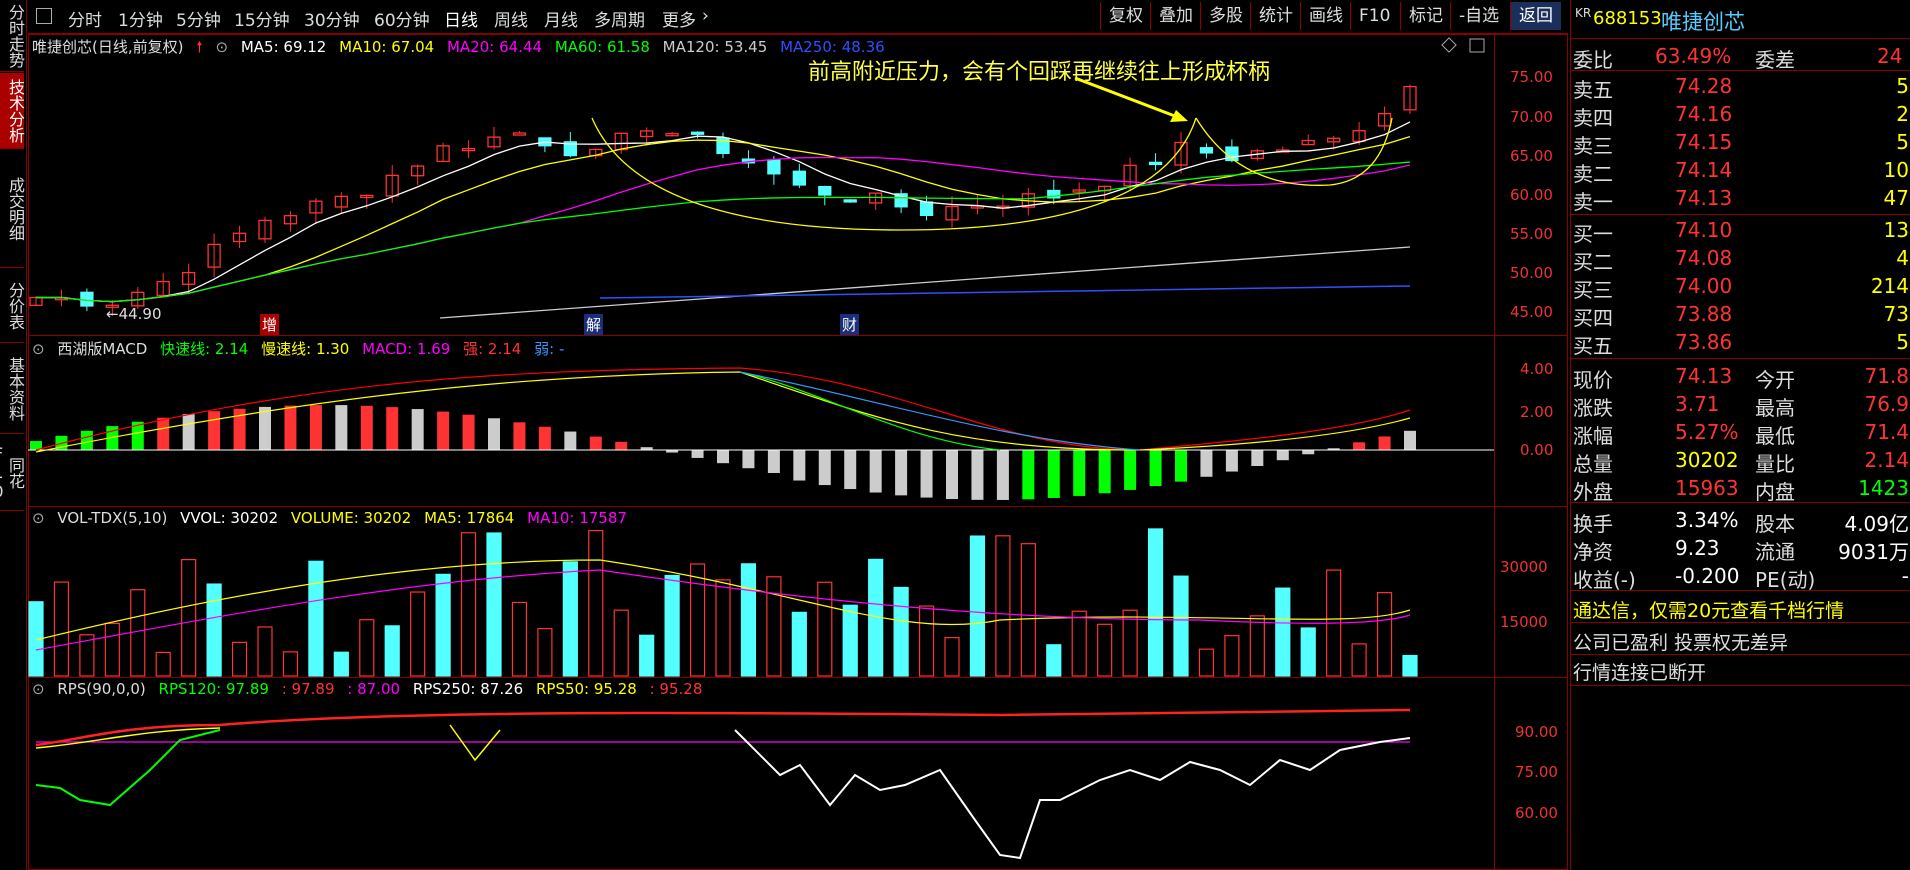 This screenshot has height=870, width=1910. I want to click on connection-row: 行情连接已断开, so click(1740, 670).